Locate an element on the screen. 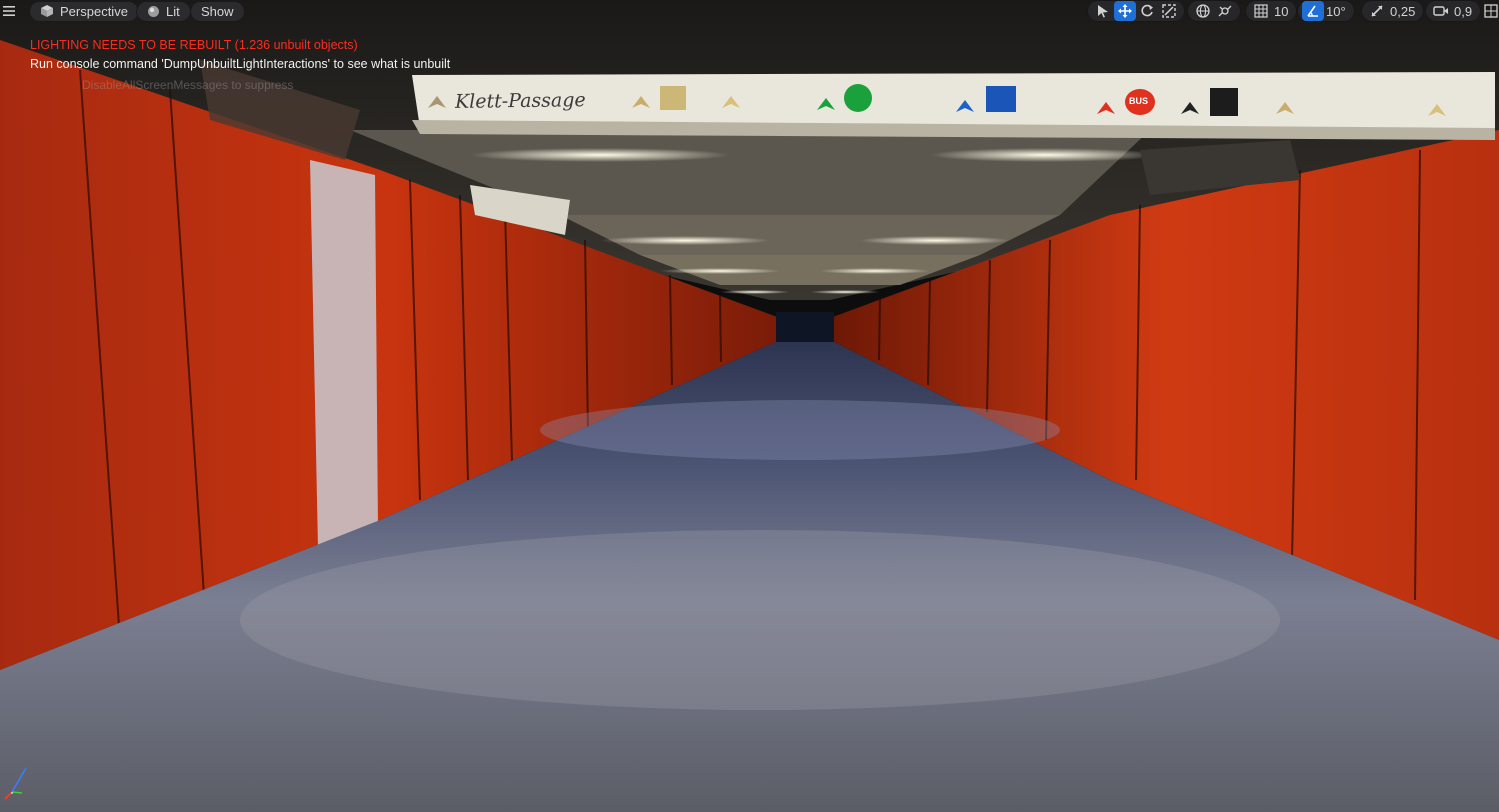  rotation-snap-toggle is located at coordinates (1313, 11).